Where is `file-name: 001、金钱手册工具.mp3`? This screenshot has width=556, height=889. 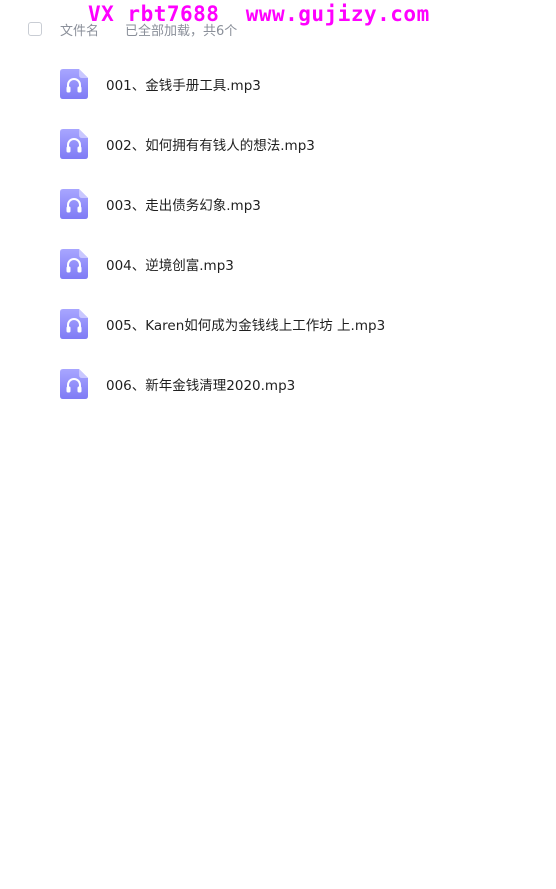
file-name: 001、金钱手册工具.mp3 is located at coordinates (183, 86).